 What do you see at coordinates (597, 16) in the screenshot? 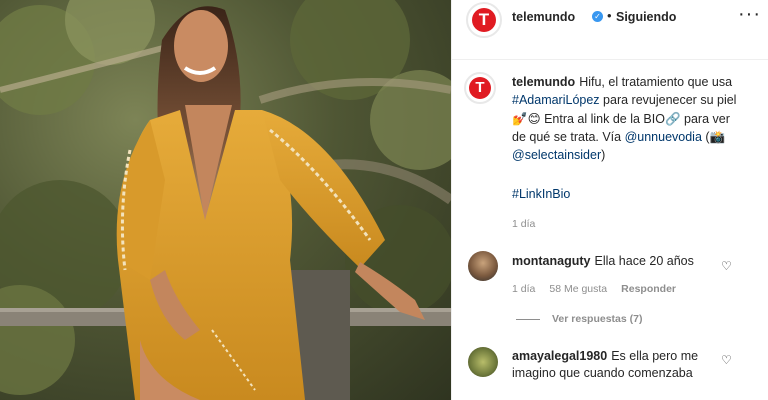
I see `verified-badge-icon: ✓` at bounding box center [597, 16].